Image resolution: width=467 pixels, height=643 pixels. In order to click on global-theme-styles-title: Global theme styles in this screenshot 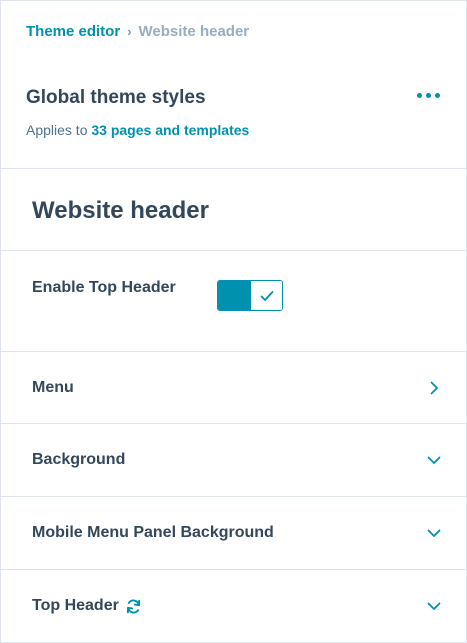, I will do `click(116, 97)`.